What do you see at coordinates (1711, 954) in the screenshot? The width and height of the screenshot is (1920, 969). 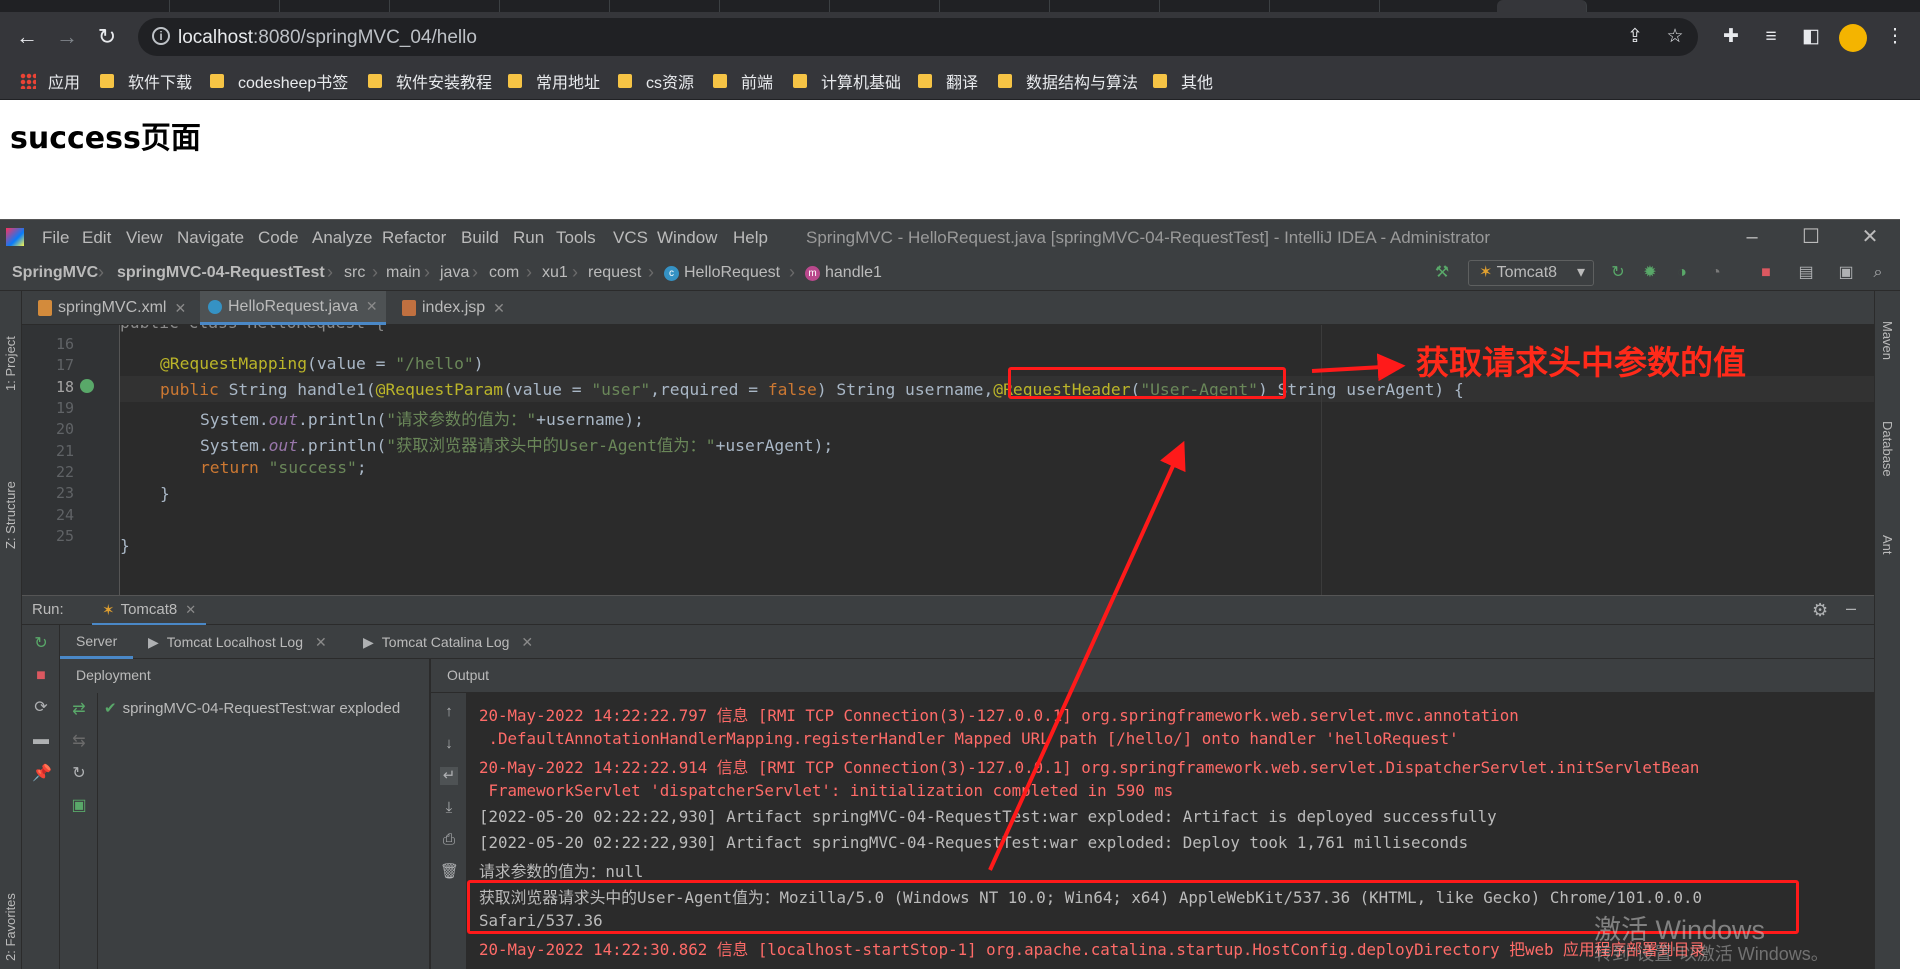 I see `activation-watermark-subtitle: 转到"设置"以激活 Windows。` at bounding box center [1711, 954].